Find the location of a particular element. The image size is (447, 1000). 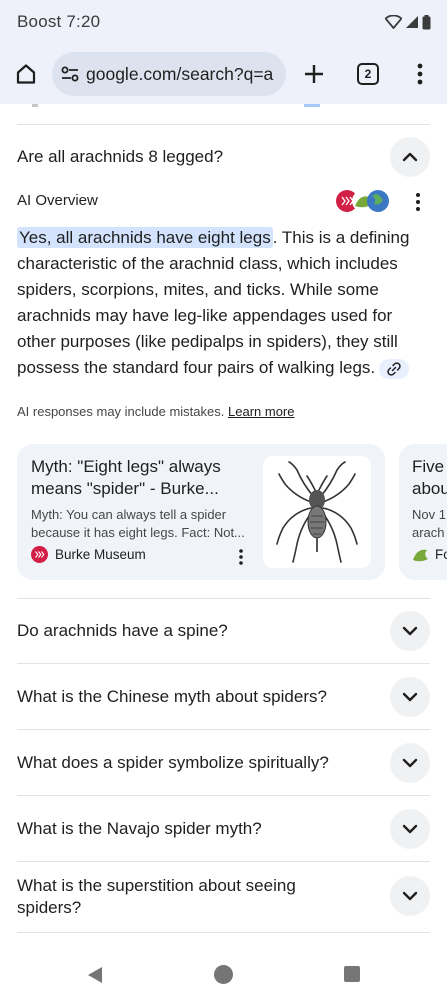

new-tab-button is located at coordinates (314, 74).